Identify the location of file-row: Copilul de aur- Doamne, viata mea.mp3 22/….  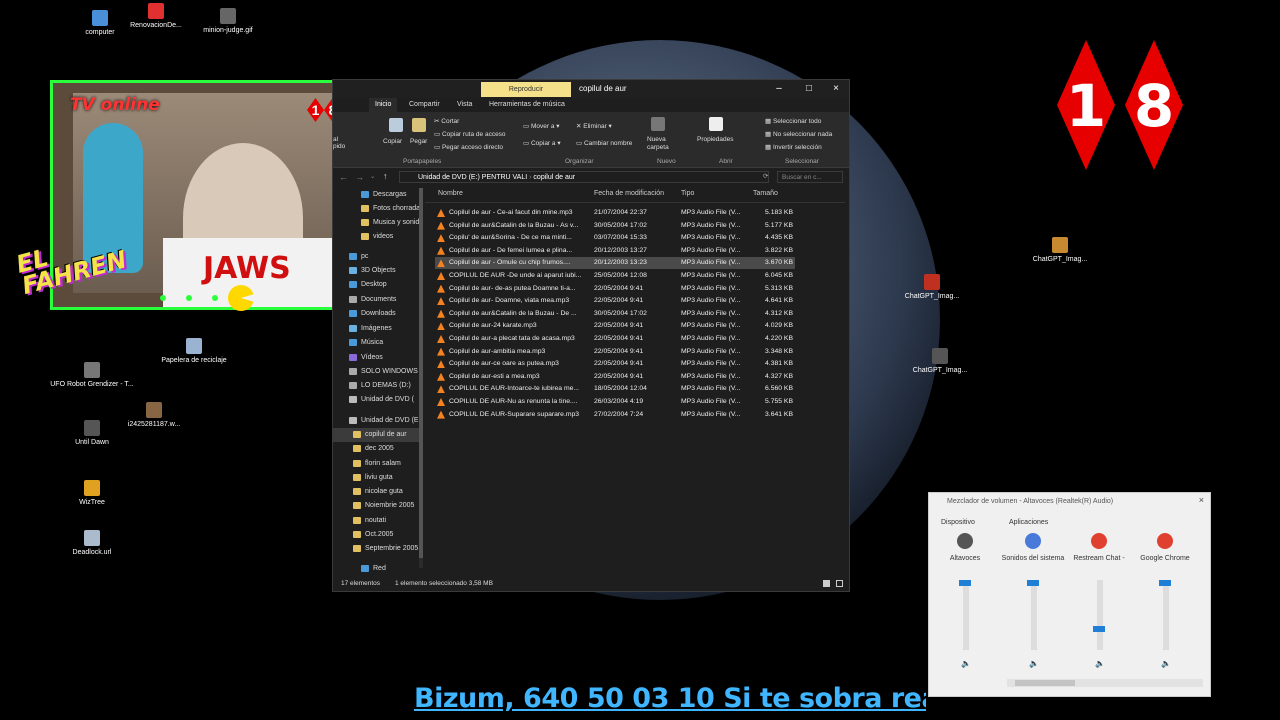
(615, 301).